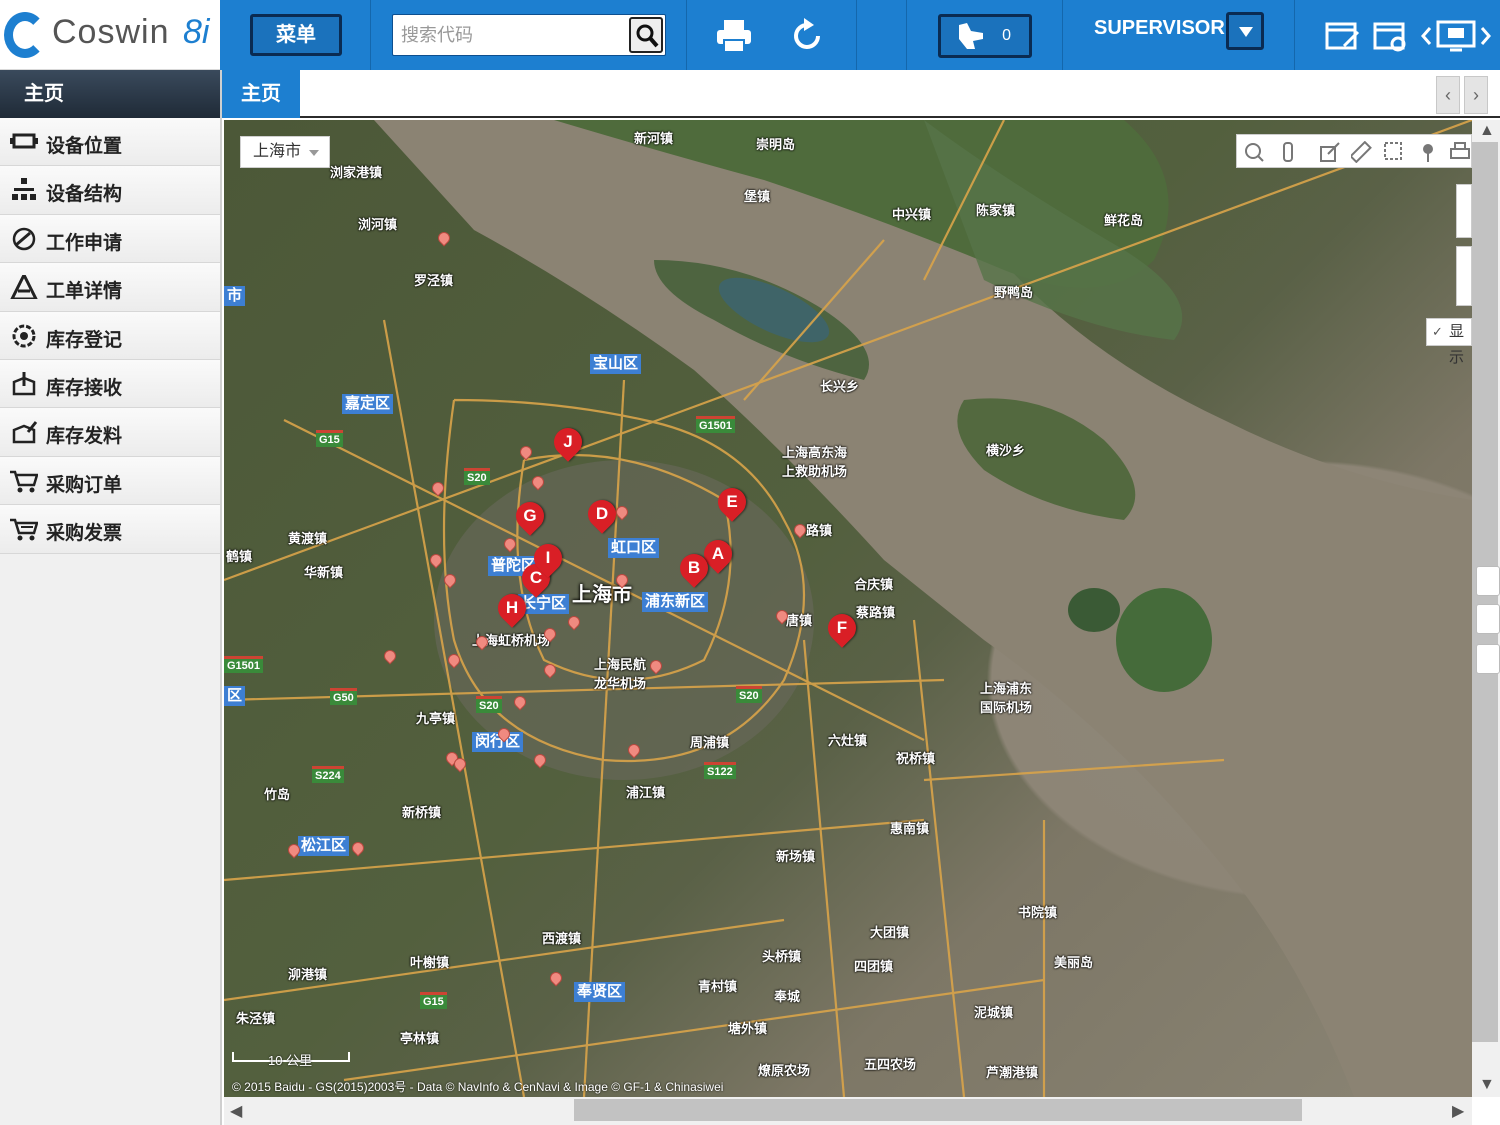  What do you see at coordinates (256, 1018) in the screenshot?
I see `place-label: 朱泾镇` at bounding box center [256, 1018].